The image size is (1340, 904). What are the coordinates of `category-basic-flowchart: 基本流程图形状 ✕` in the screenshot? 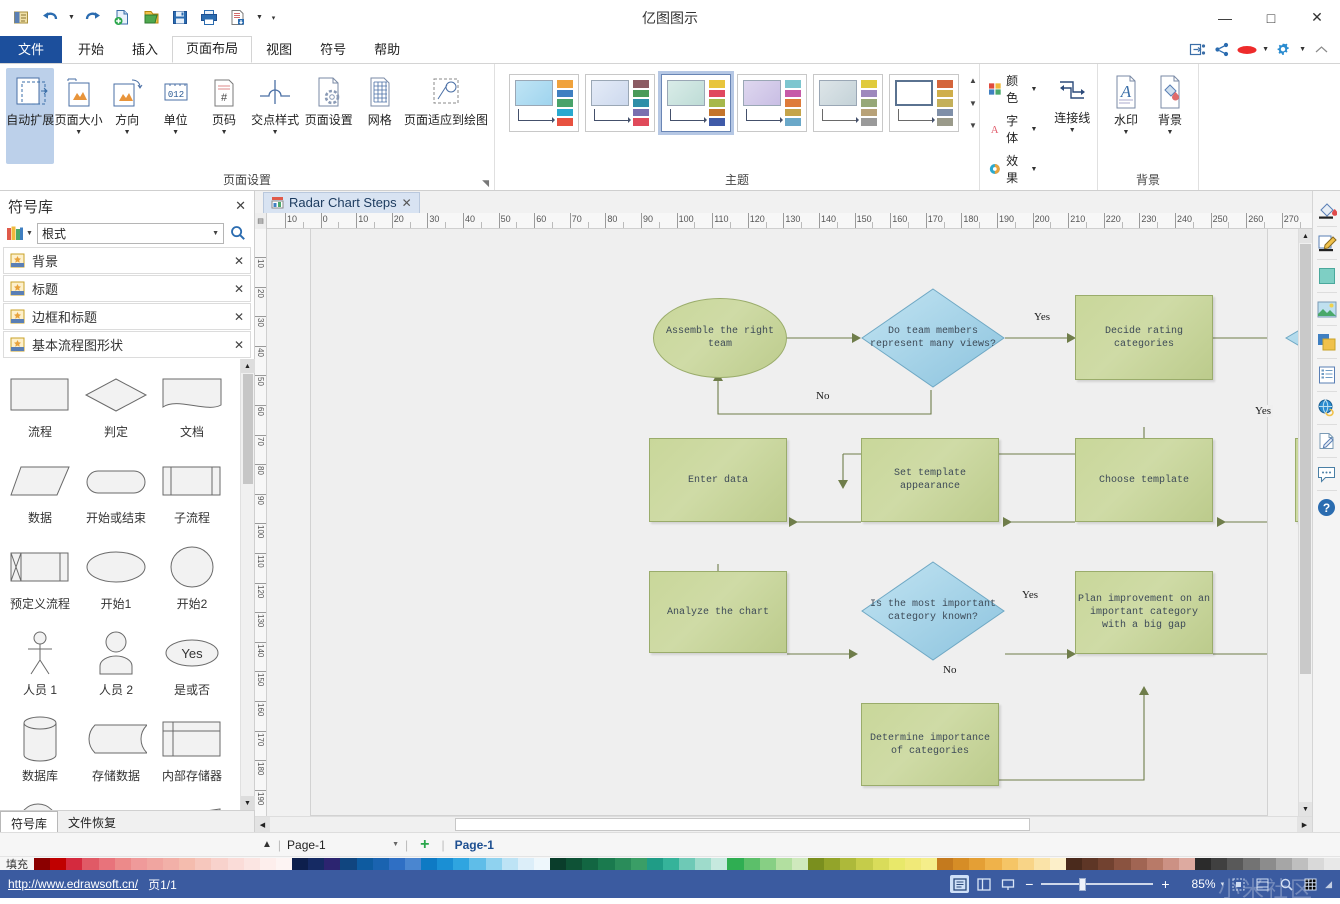 It's located at (127, 344).